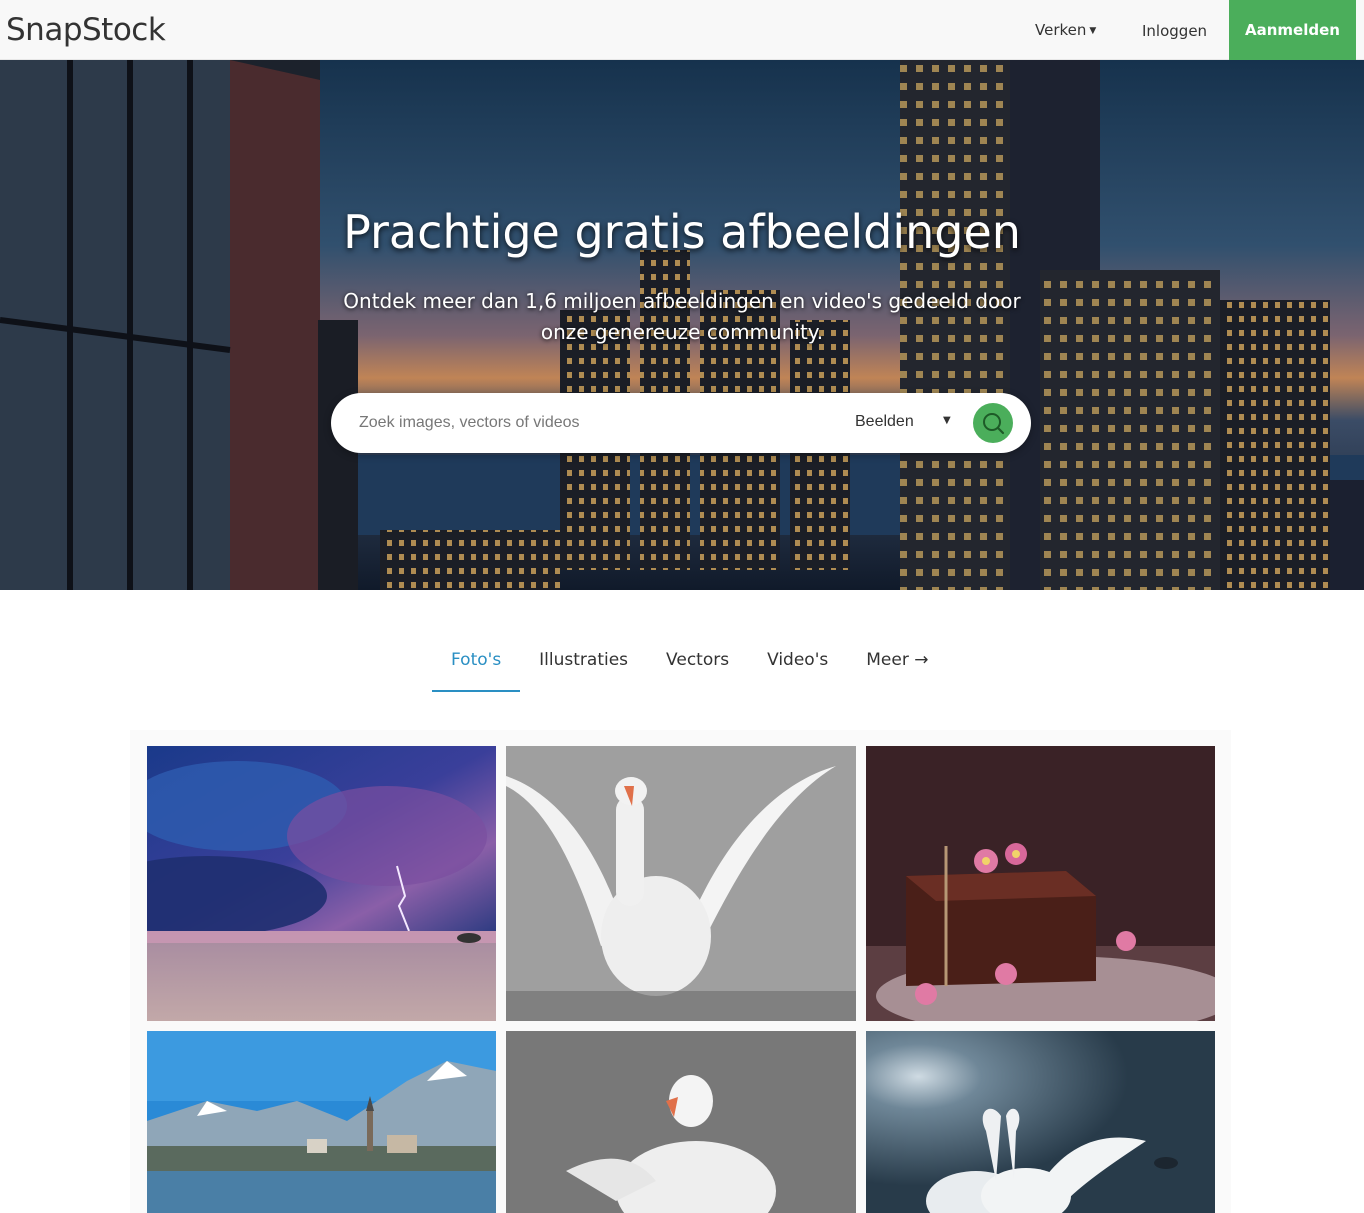  I want to click on goose-image, so click(681, 883).